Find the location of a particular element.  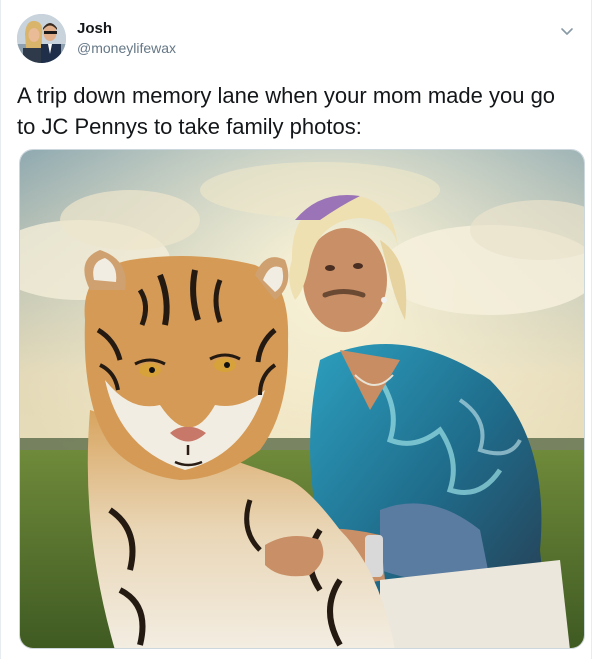

avatar is located at coordinates (41, 38).